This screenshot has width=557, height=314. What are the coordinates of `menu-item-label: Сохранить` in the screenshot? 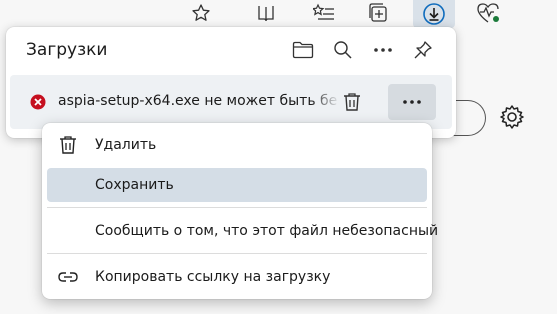 It's located at (134, 185).